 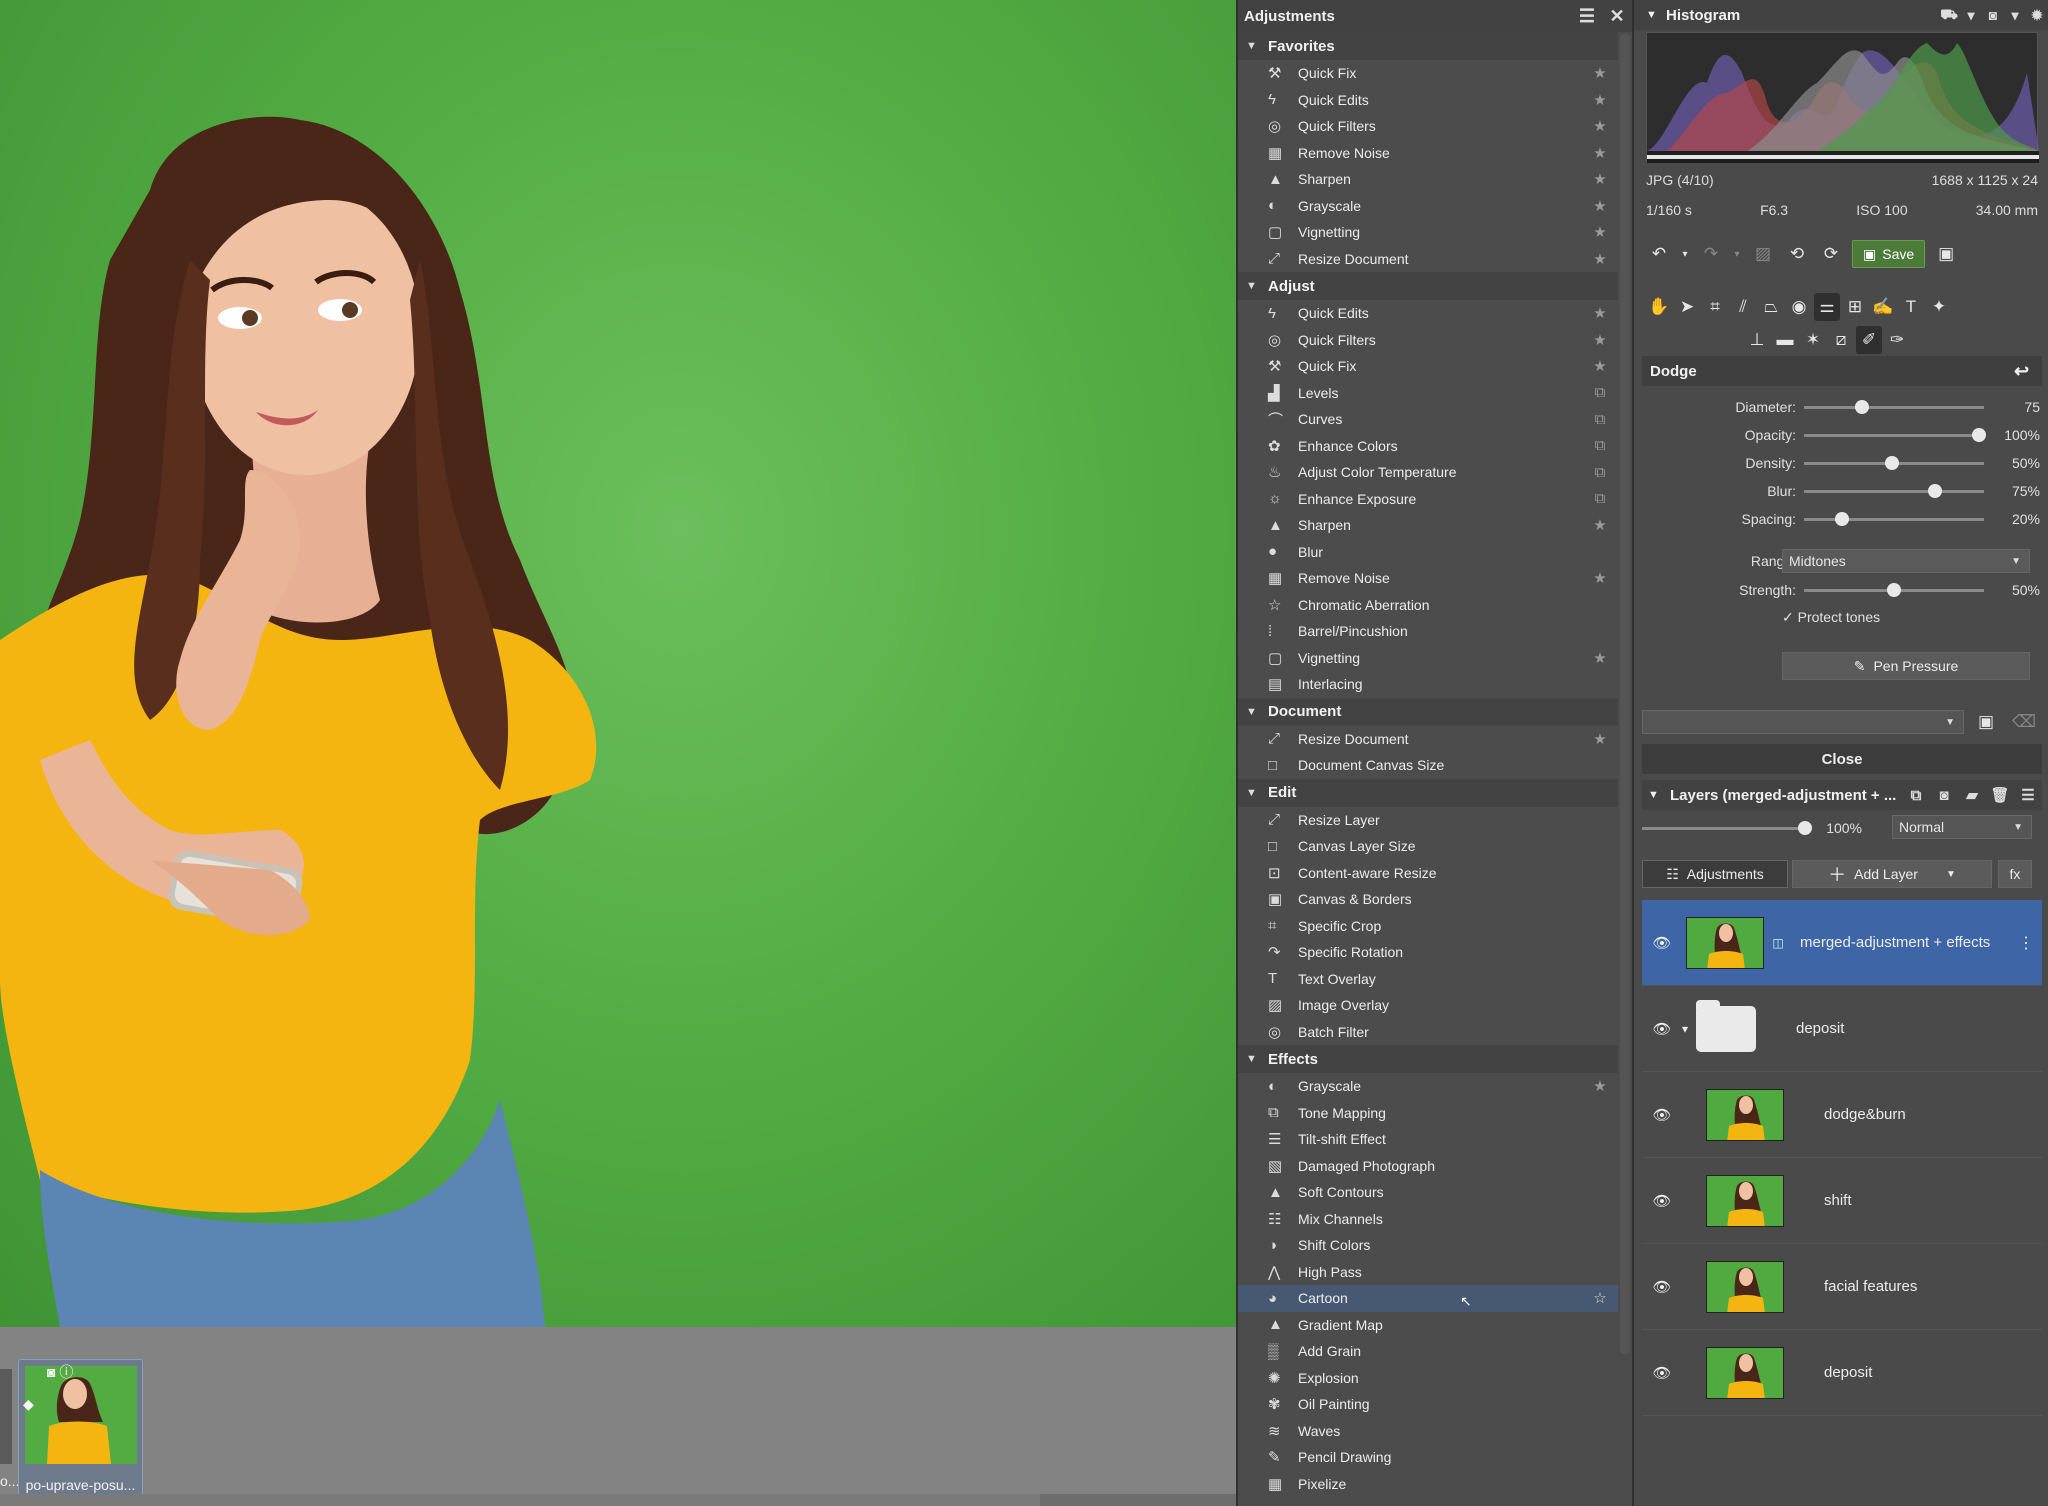 I want to click on section-header-document: ▼ Document, so click(x=1428, y=711).